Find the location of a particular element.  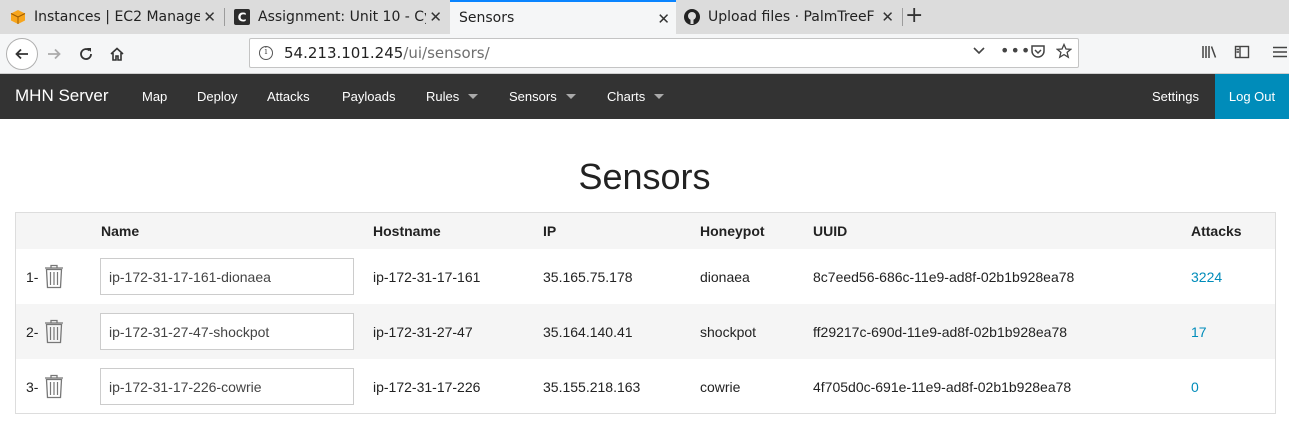

tab-title: Sensors is located at coordinates (487, 18).